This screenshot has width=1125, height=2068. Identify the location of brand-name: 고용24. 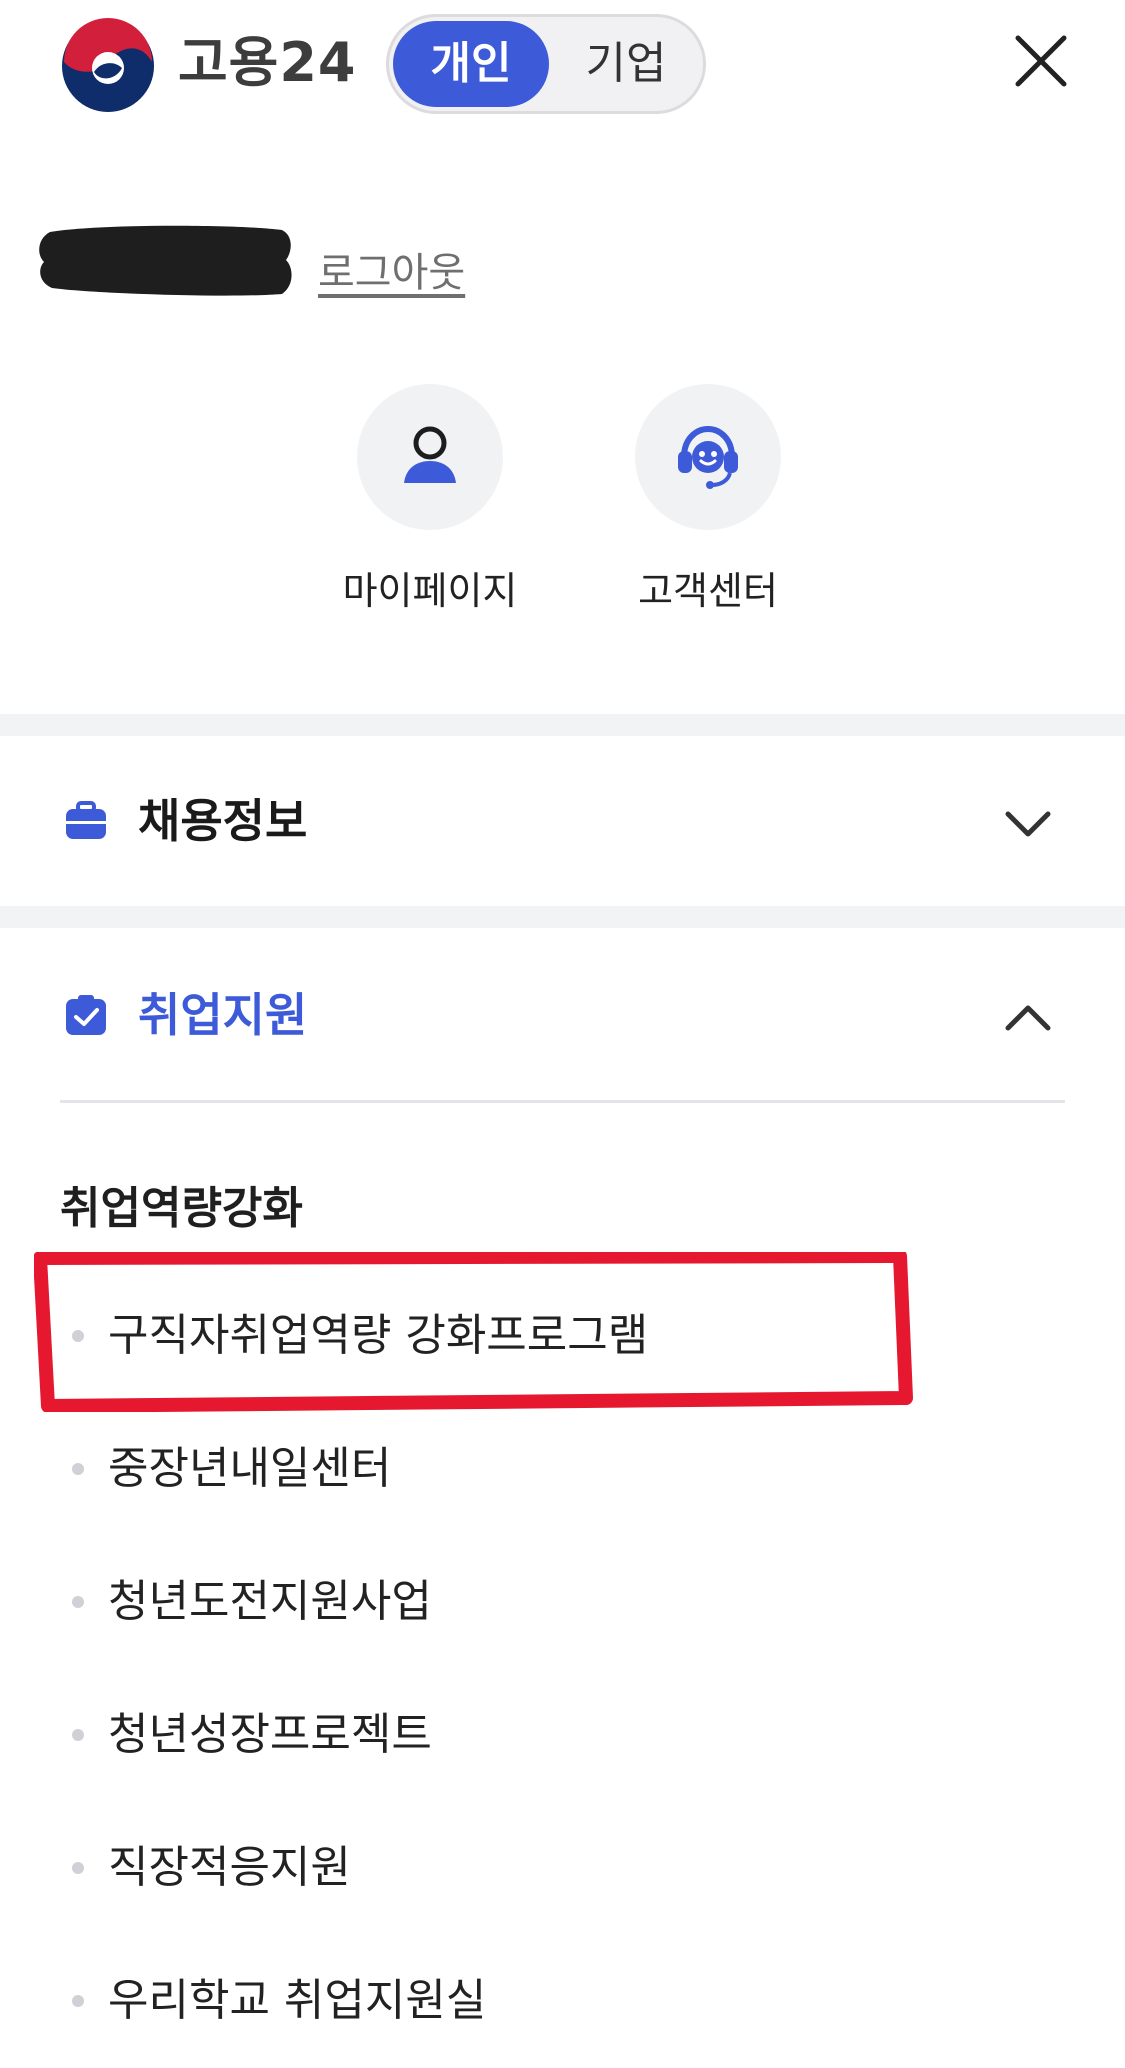
(267, 63).